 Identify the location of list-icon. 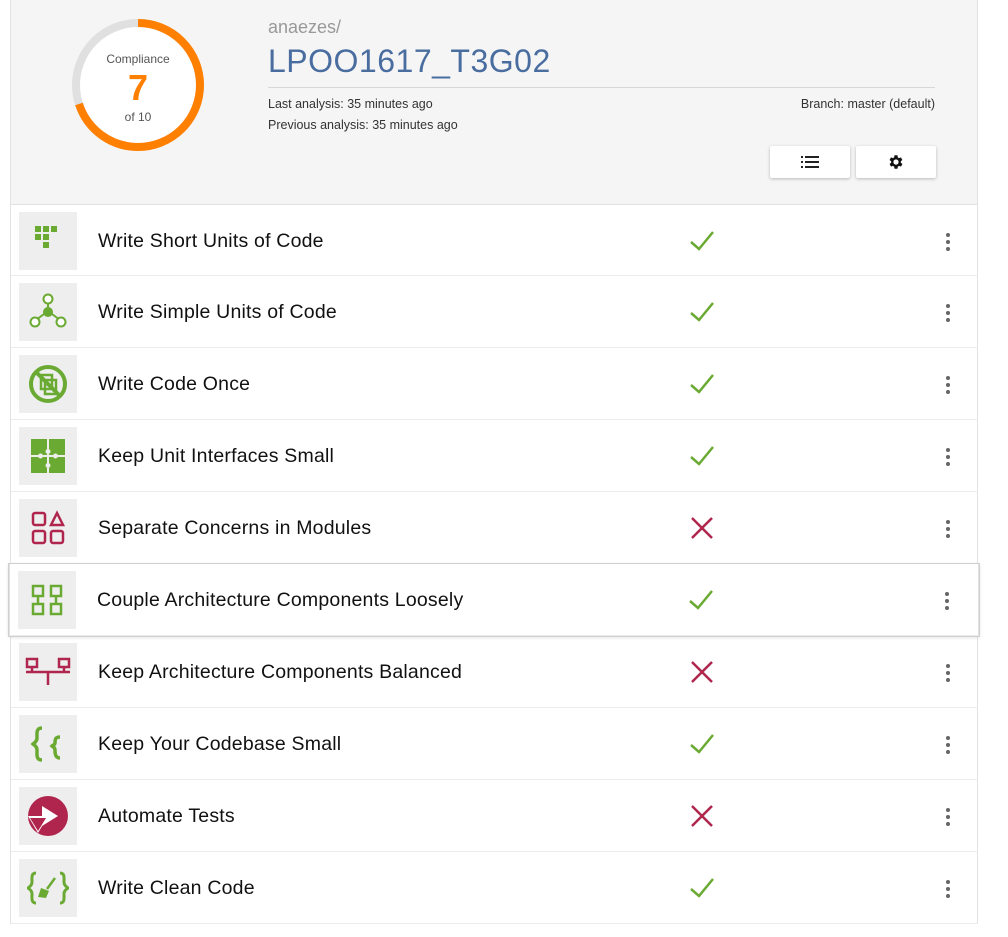
(810, 162).